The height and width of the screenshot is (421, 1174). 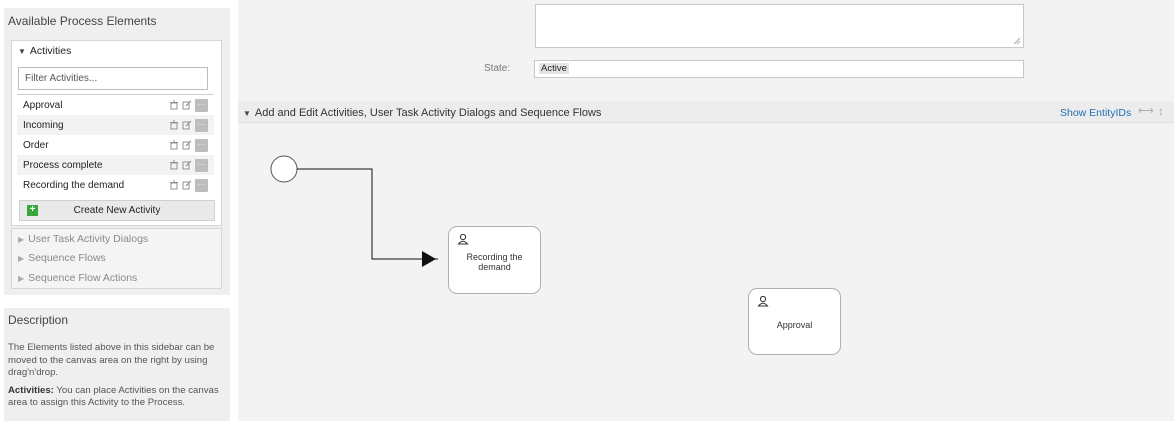 What do you see at coordinates (63, 165) in the screenshot?
I see `activity-item-label: Process complete` at bounding box center [63, 165].